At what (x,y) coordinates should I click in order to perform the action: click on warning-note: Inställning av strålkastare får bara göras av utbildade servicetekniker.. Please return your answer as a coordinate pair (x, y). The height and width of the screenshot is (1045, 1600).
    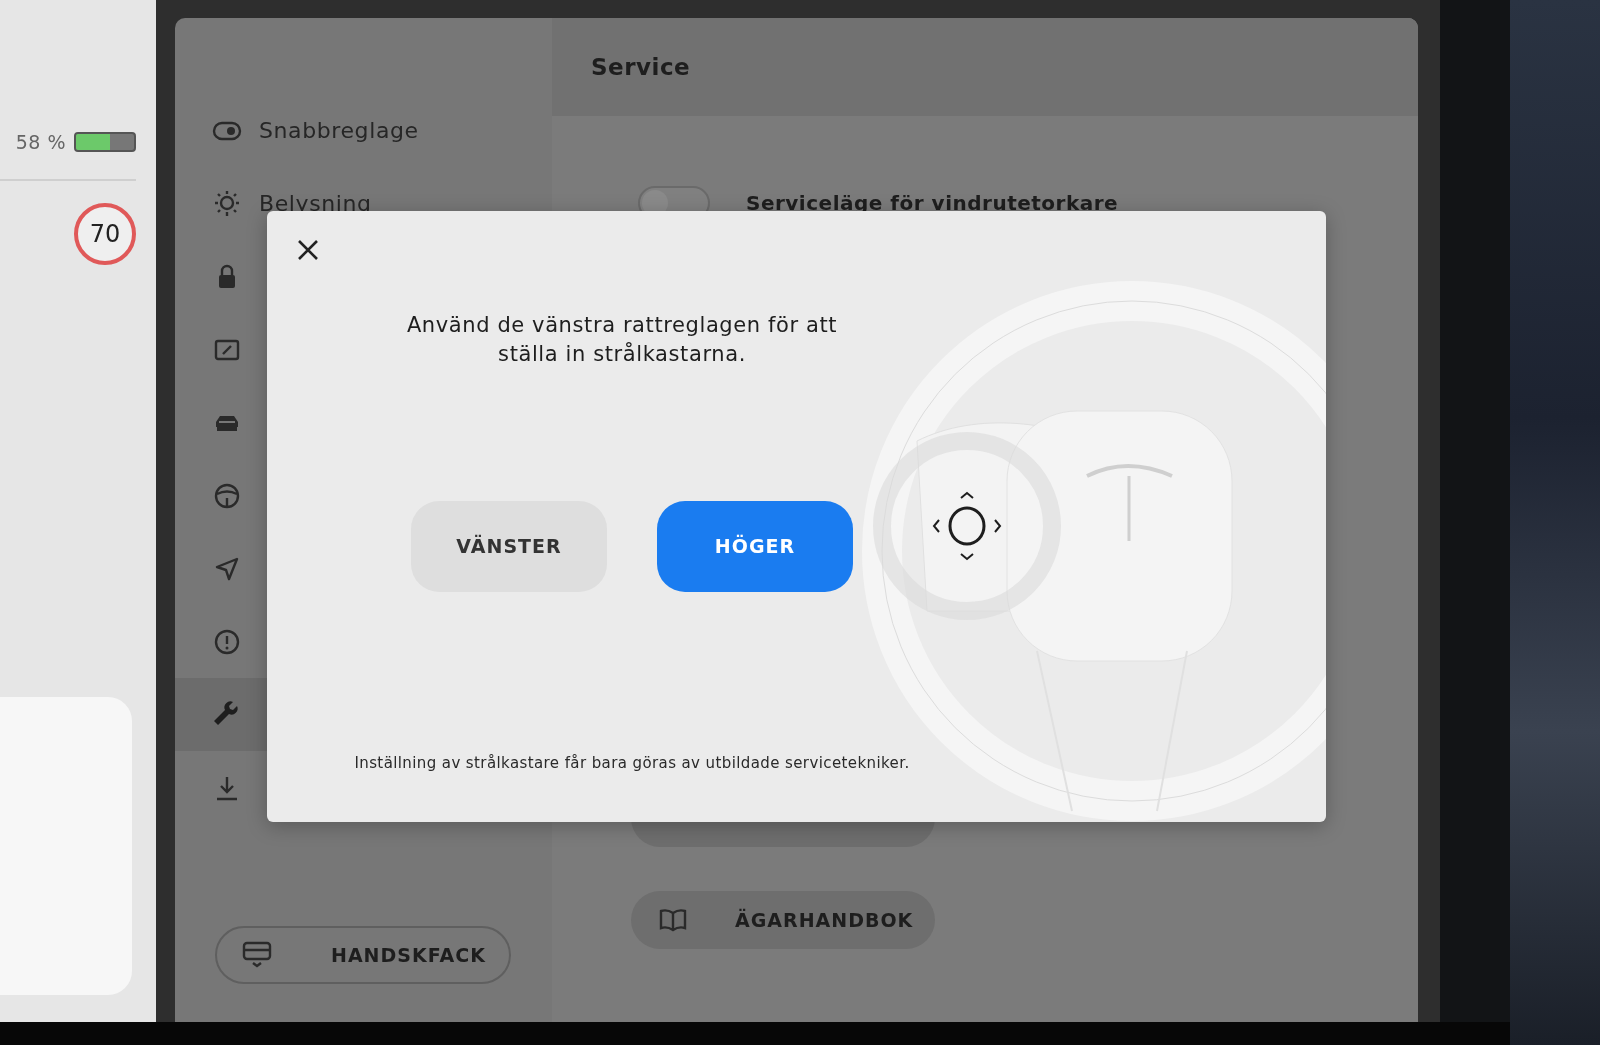
    Looking at the image, I should click on (631, 763).